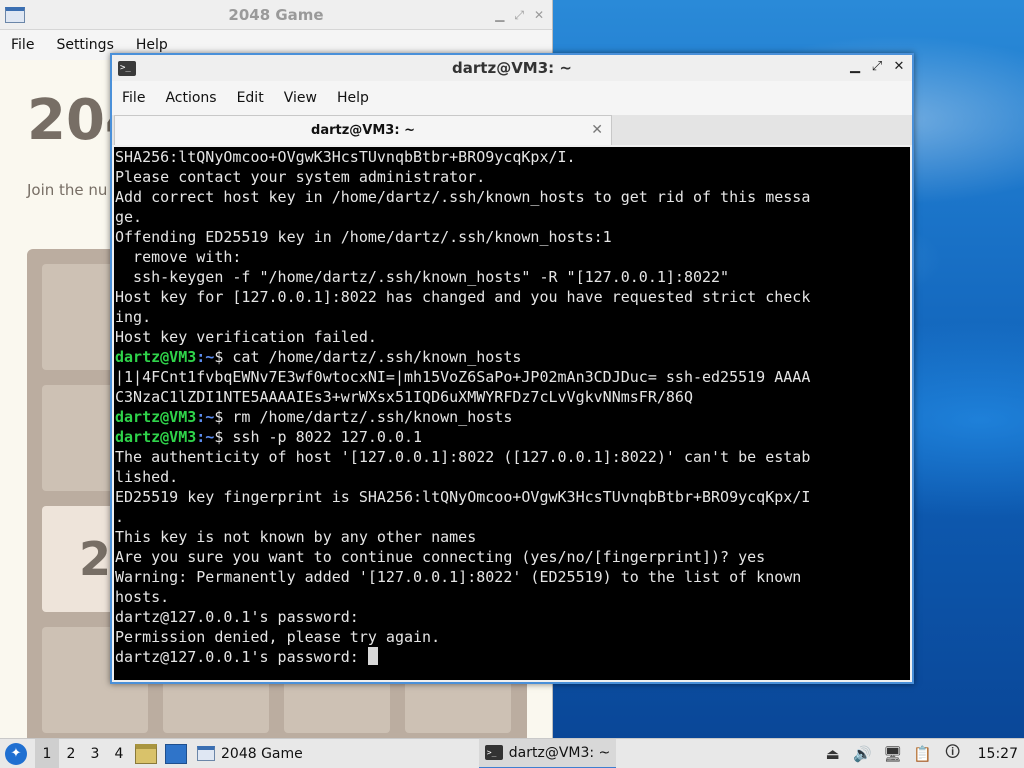 The image size is (1024, 768). What do you see at coordinates (16, 753) in the screenshot?
I see `start-menu-icon: ✦` at bounding box center [16, 753].